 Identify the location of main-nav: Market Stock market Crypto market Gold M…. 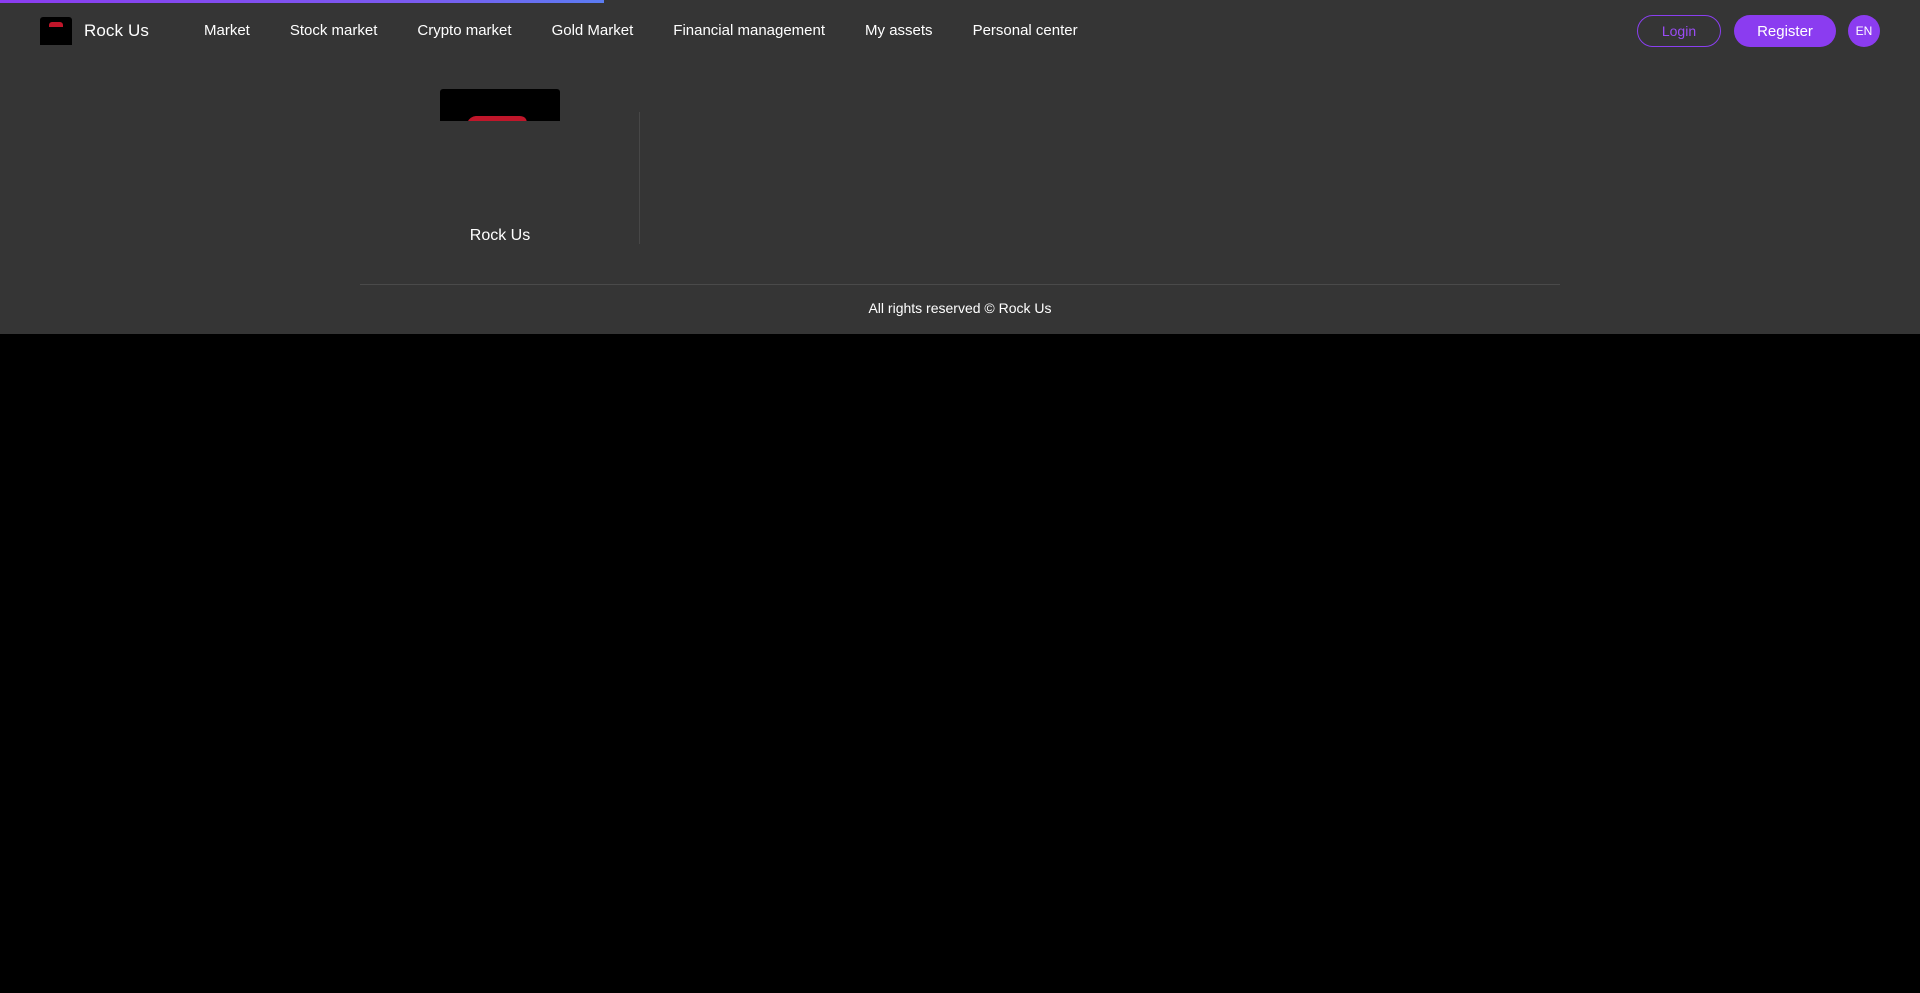
(661, 30).